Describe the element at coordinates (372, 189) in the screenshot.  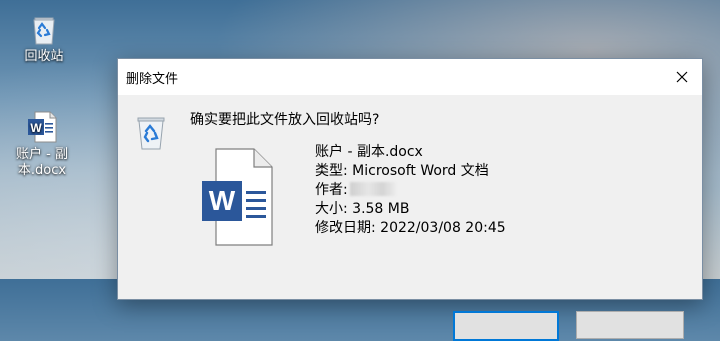
I see `redacted-author` at that location.